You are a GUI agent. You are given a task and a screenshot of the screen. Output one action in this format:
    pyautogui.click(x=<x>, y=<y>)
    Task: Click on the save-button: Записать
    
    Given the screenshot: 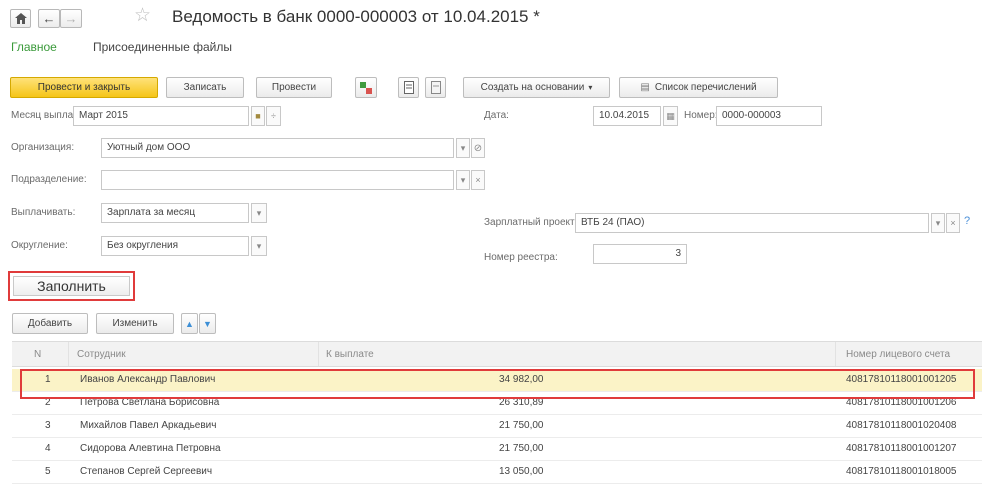 What is the action you would take?
    pyautogui.click(x=205, y=87)
    